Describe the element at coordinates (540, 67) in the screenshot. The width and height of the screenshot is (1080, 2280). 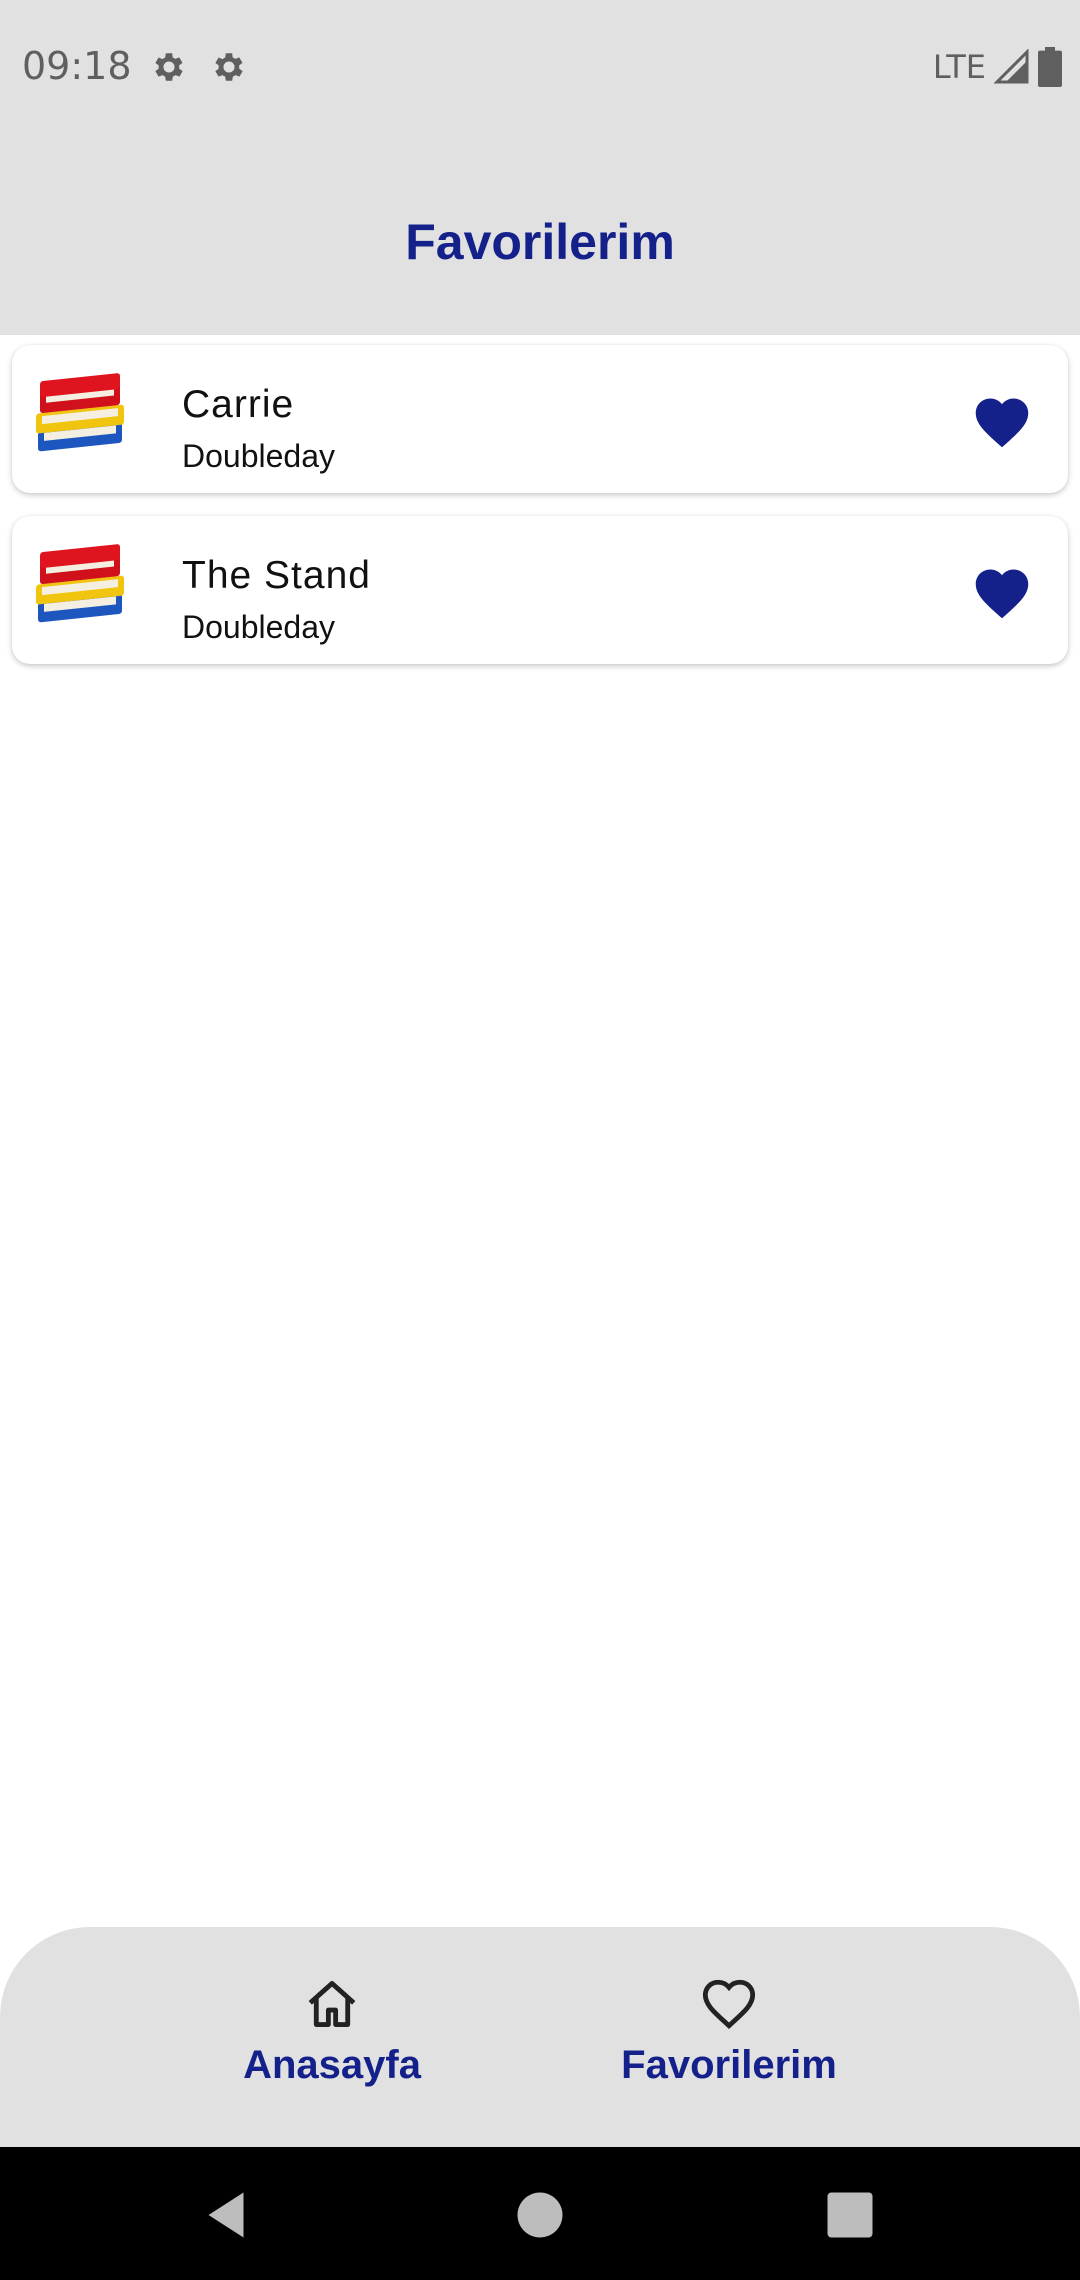
I see `status-bar: 09:18 LTE` at that location.